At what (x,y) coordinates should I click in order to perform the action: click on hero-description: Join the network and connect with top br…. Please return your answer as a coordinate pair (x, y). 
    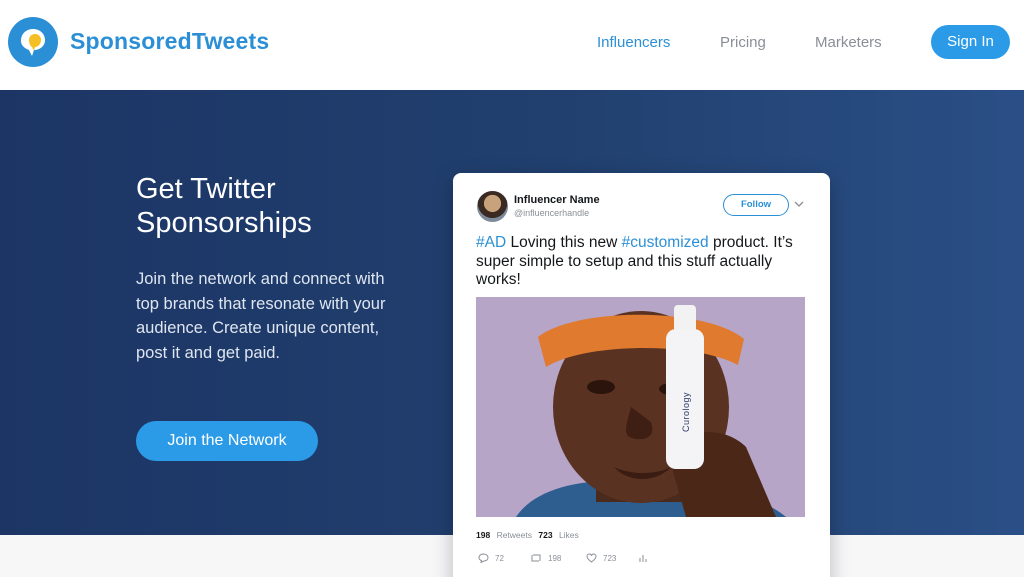
    Looking at the image, I should click on (261, 316).